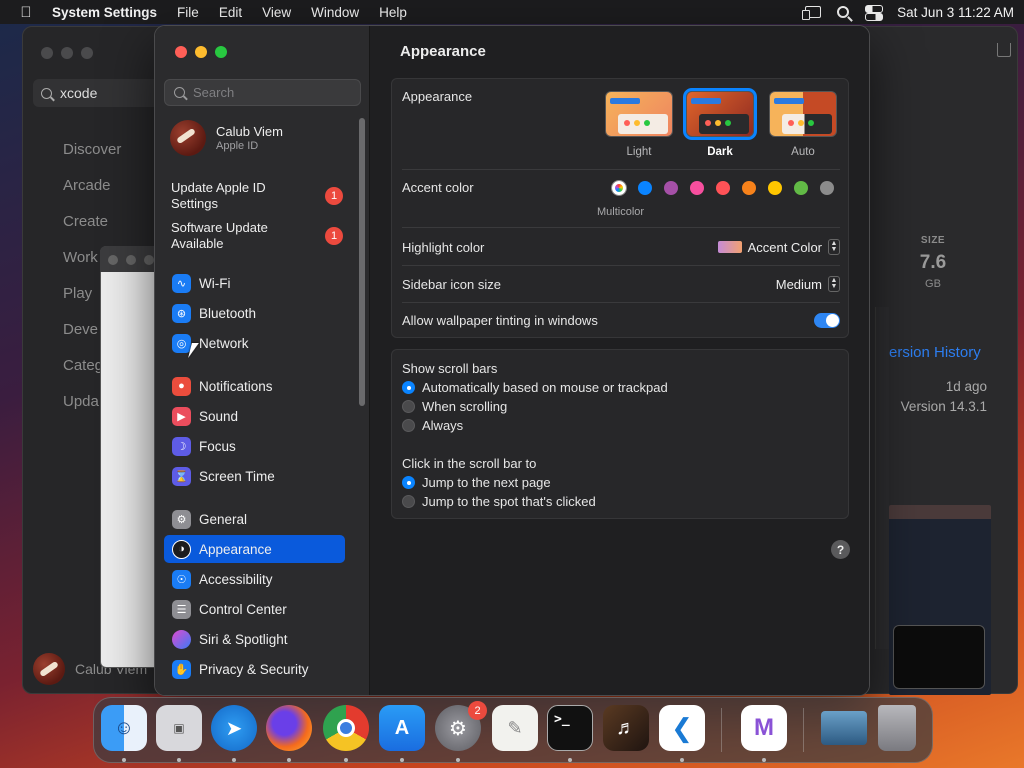 The height and width of the screenshot is (768, 1024). What do you see at coordinates (874, 13) in the screenshot?
I see `control-center-icon` at bounding box center [874, 13].